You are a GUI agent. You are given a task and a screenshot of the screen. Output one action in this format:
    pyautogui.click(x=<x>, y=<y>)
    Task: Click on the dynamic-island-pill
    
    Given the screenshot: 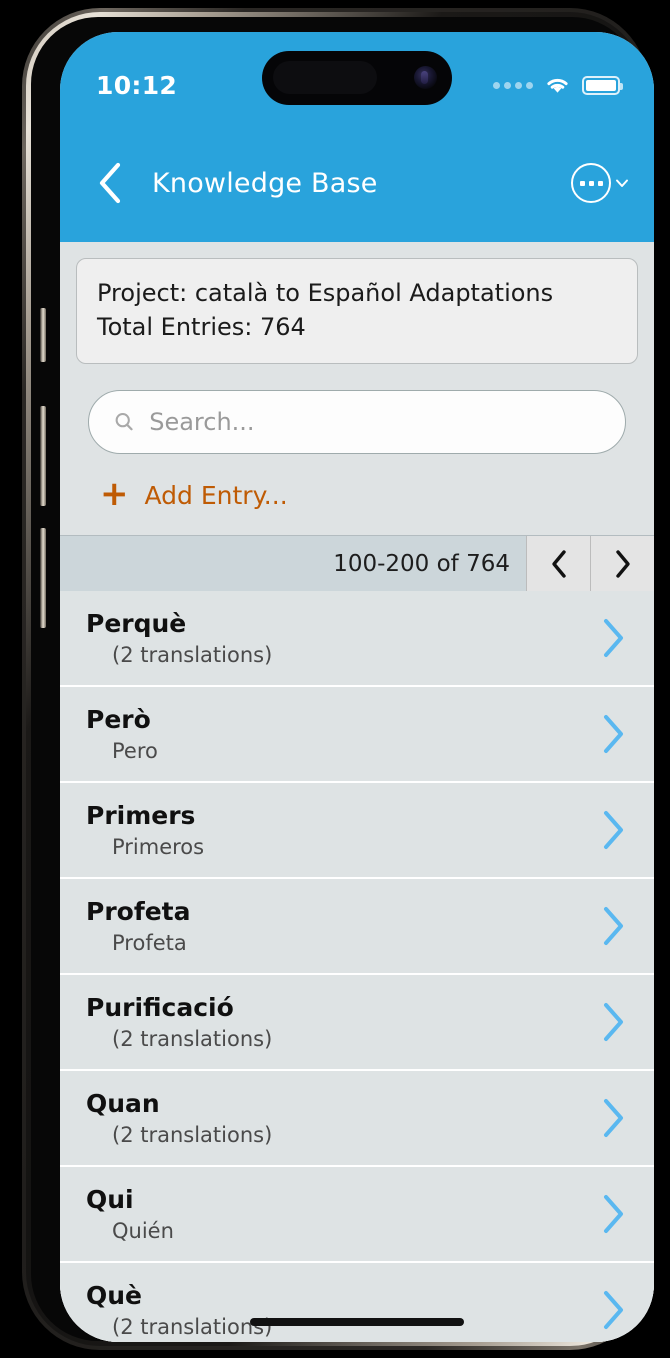 What is the action you would take?
    pyautogui.click(x=325, y=77)
    